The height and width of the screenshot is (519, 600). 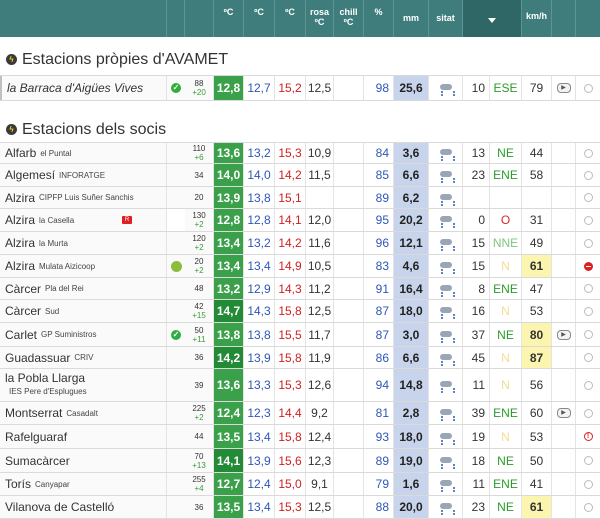 What do you see at coordinates (83, 153) in the screenshot?
I see `station-name-cell: Alfarb el Puntal` at bounding box center [83, 153].